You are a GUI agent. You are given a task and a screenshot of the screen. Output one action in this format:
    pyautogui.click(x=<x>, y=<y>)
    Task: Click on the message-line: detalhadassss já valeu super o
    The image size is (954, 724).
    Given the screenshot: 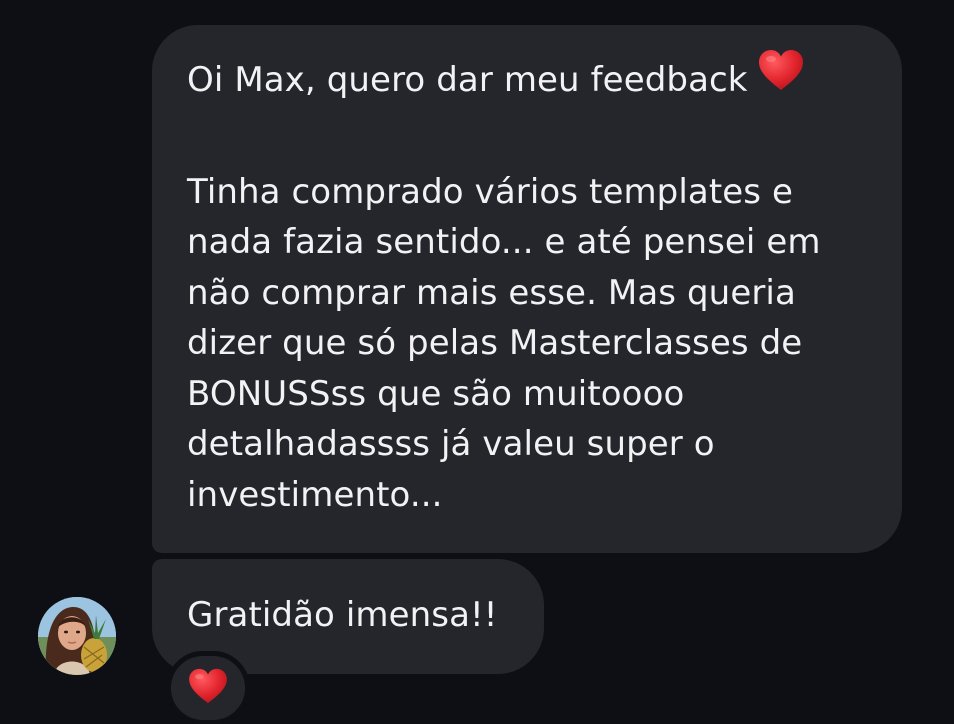 What is the action you would take?
    pyautogui.click(x=451, y=444)
    